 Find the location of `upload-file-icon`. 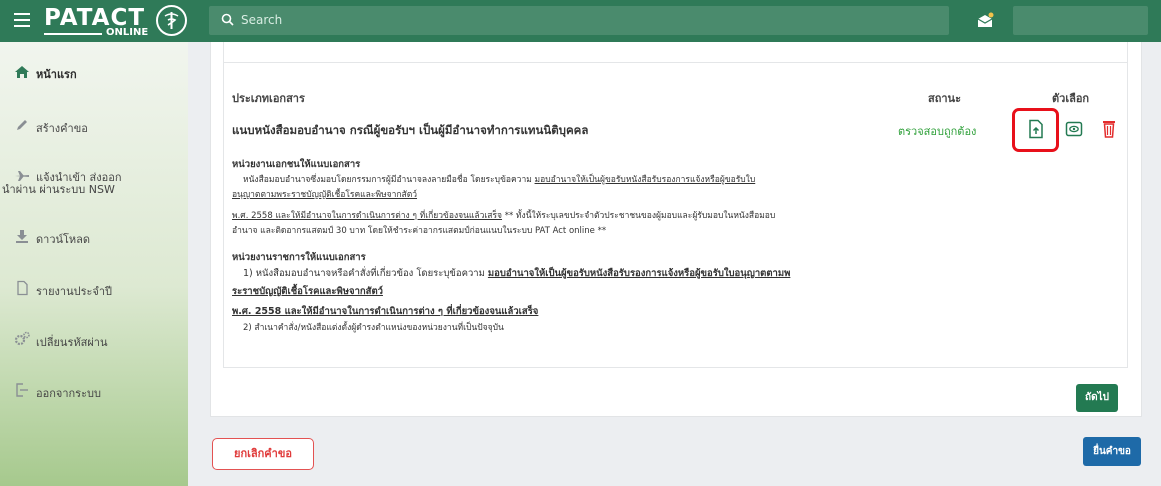

upload-file-icon is located at coordinates (1036, 129).